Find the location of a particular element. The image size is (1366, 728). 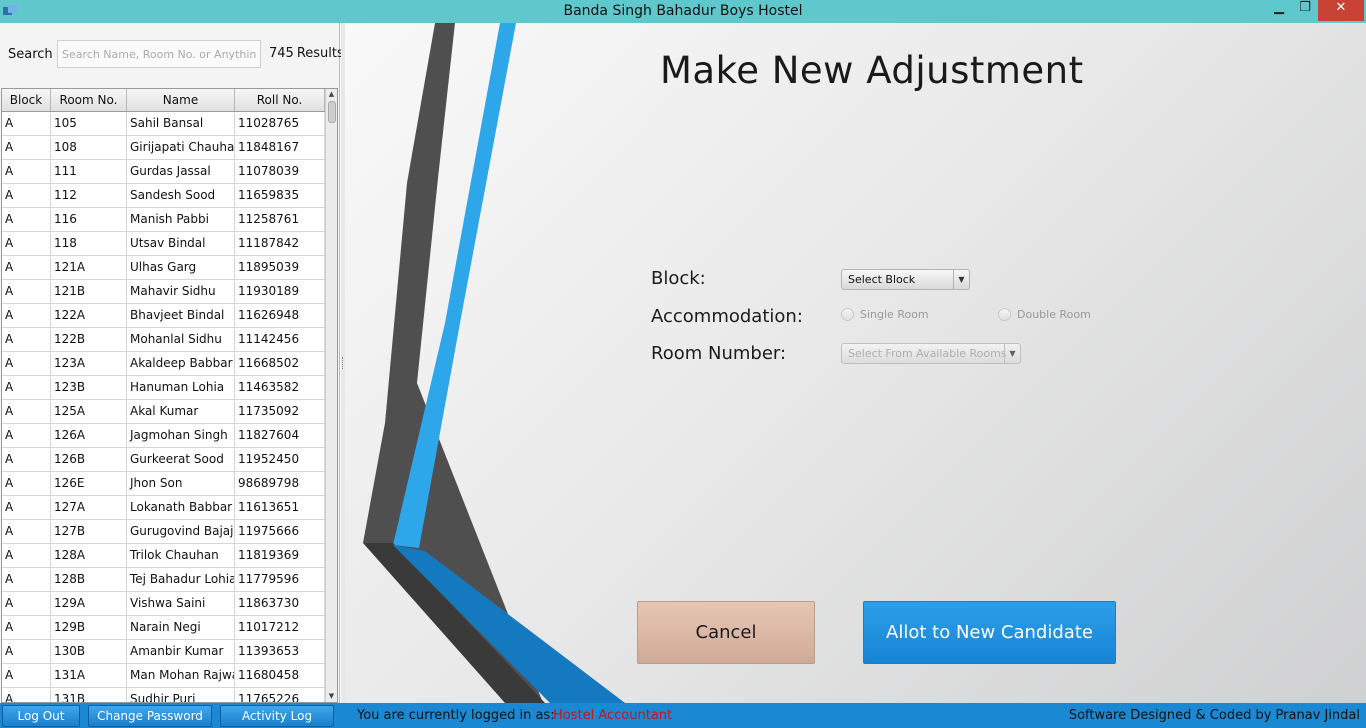

maximize-button: ❐ is located at coordinates (1305, 10).